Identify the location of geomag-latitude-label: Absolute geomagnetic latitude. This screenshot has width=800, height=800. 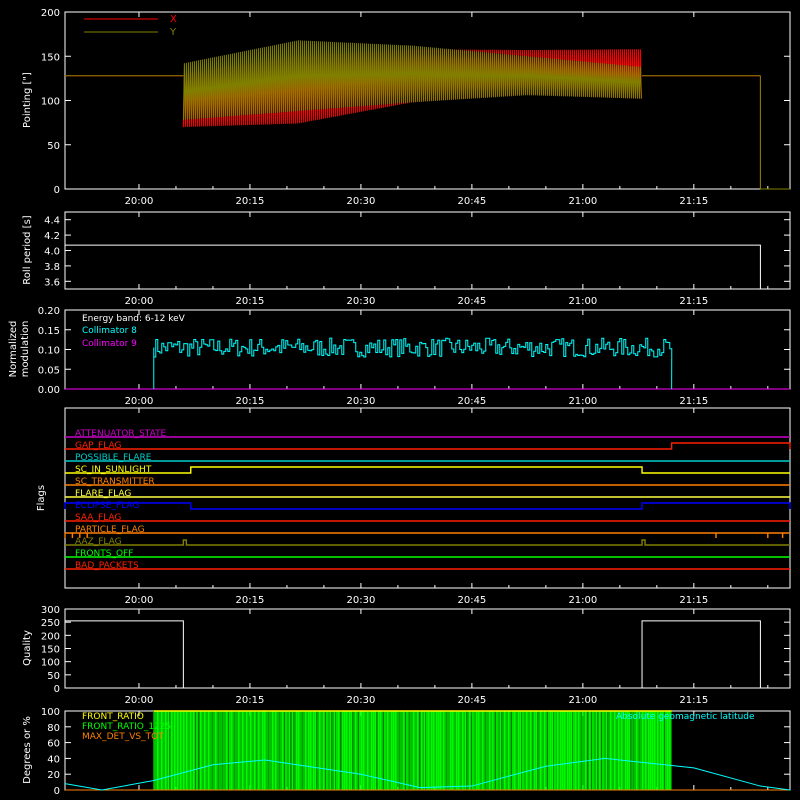
(685, 717).